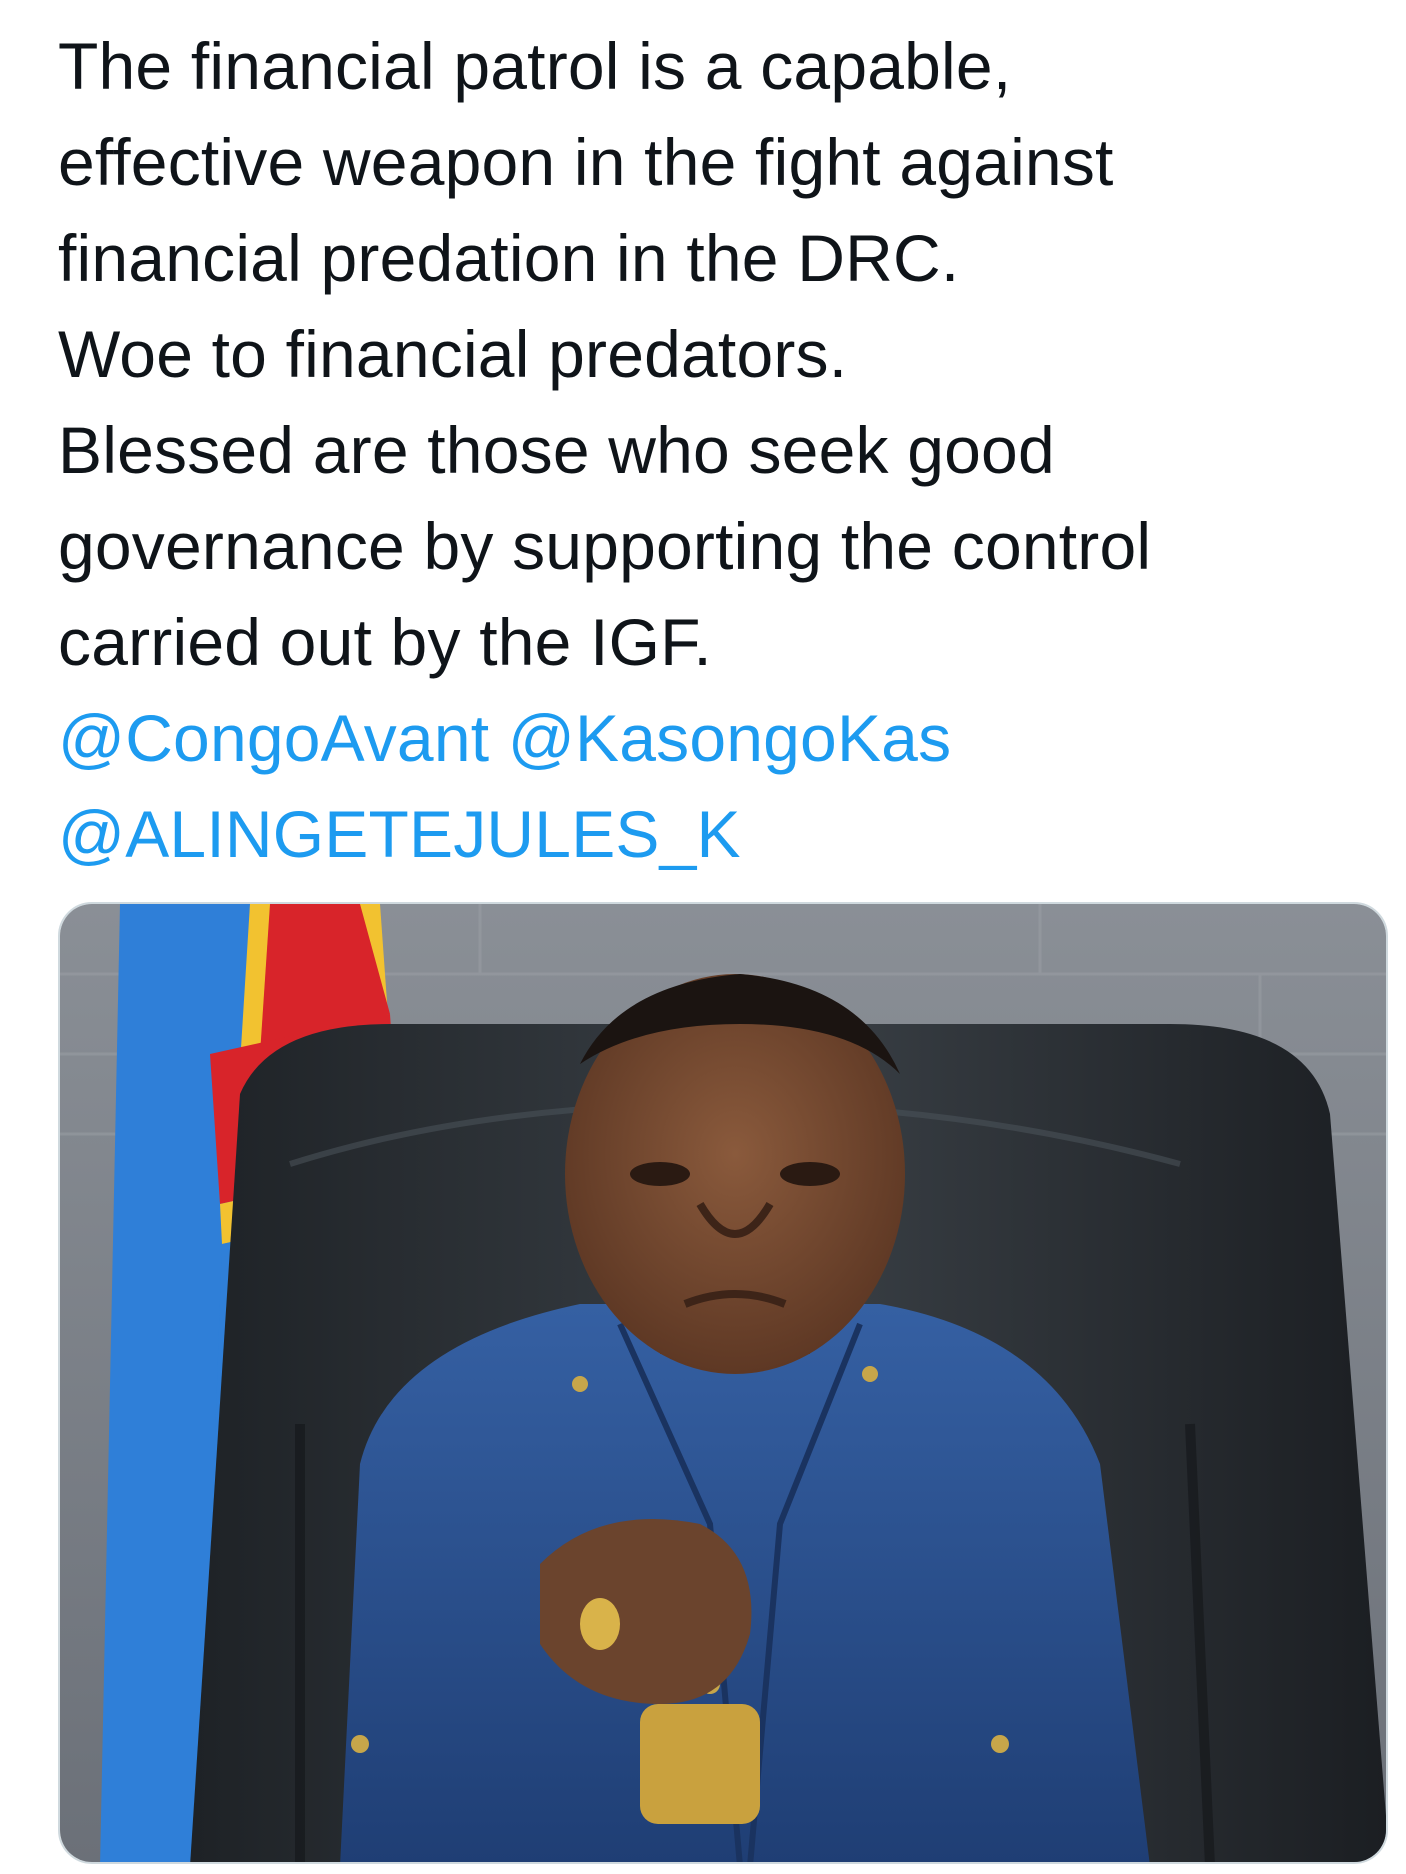  I want to click on wristwatch, so click(700, 1764).